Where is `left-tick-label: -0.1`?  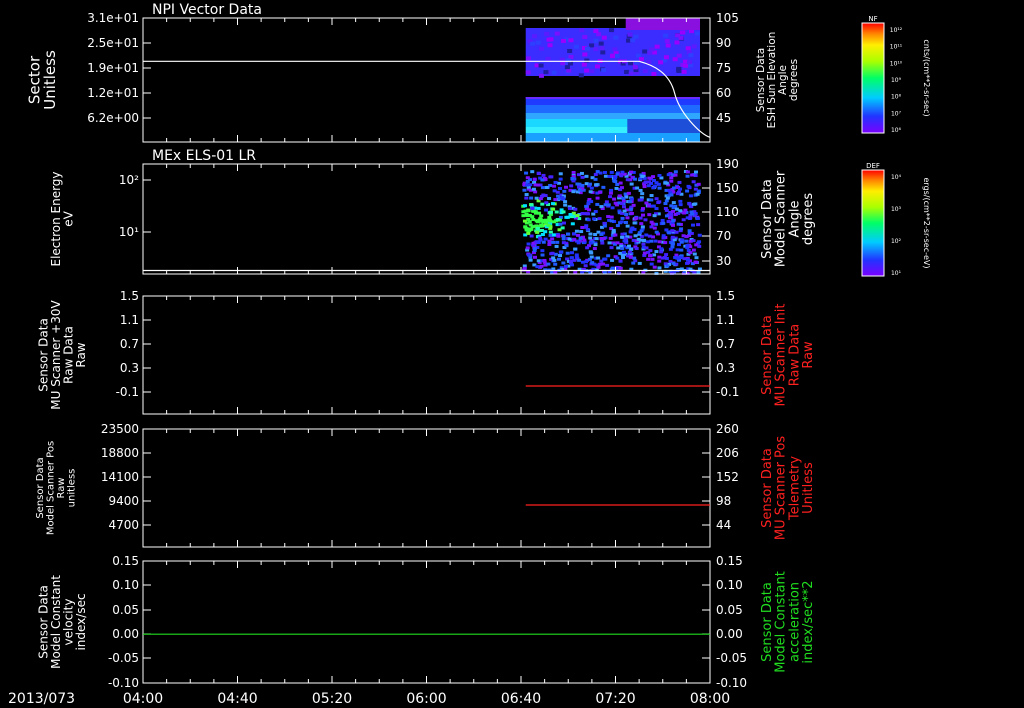 left-tick-label: -0.1 is located at coordinates (127, 392).